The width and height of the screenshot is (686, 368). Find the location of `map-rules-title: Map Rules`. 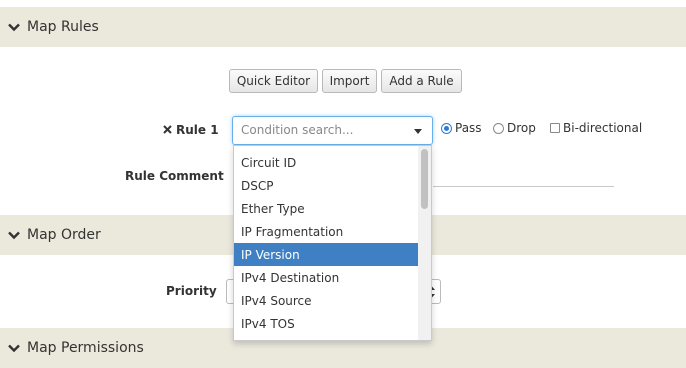

map-rules-title: Map Rules is located at coordinates (63, 27).